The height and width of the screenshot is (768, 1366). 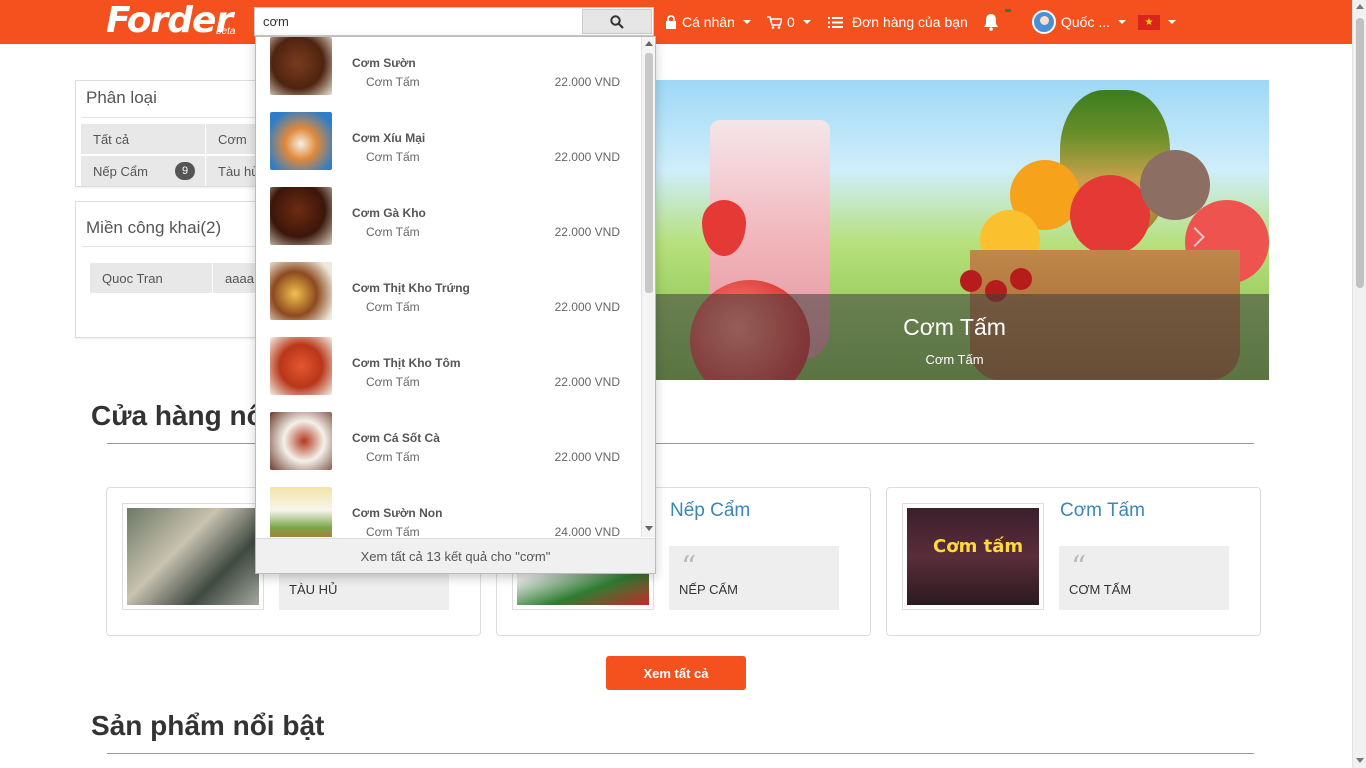 I want to click on carousel-caption: Cơm Tấm Cơm Tấm, so click(x=954, y=337).